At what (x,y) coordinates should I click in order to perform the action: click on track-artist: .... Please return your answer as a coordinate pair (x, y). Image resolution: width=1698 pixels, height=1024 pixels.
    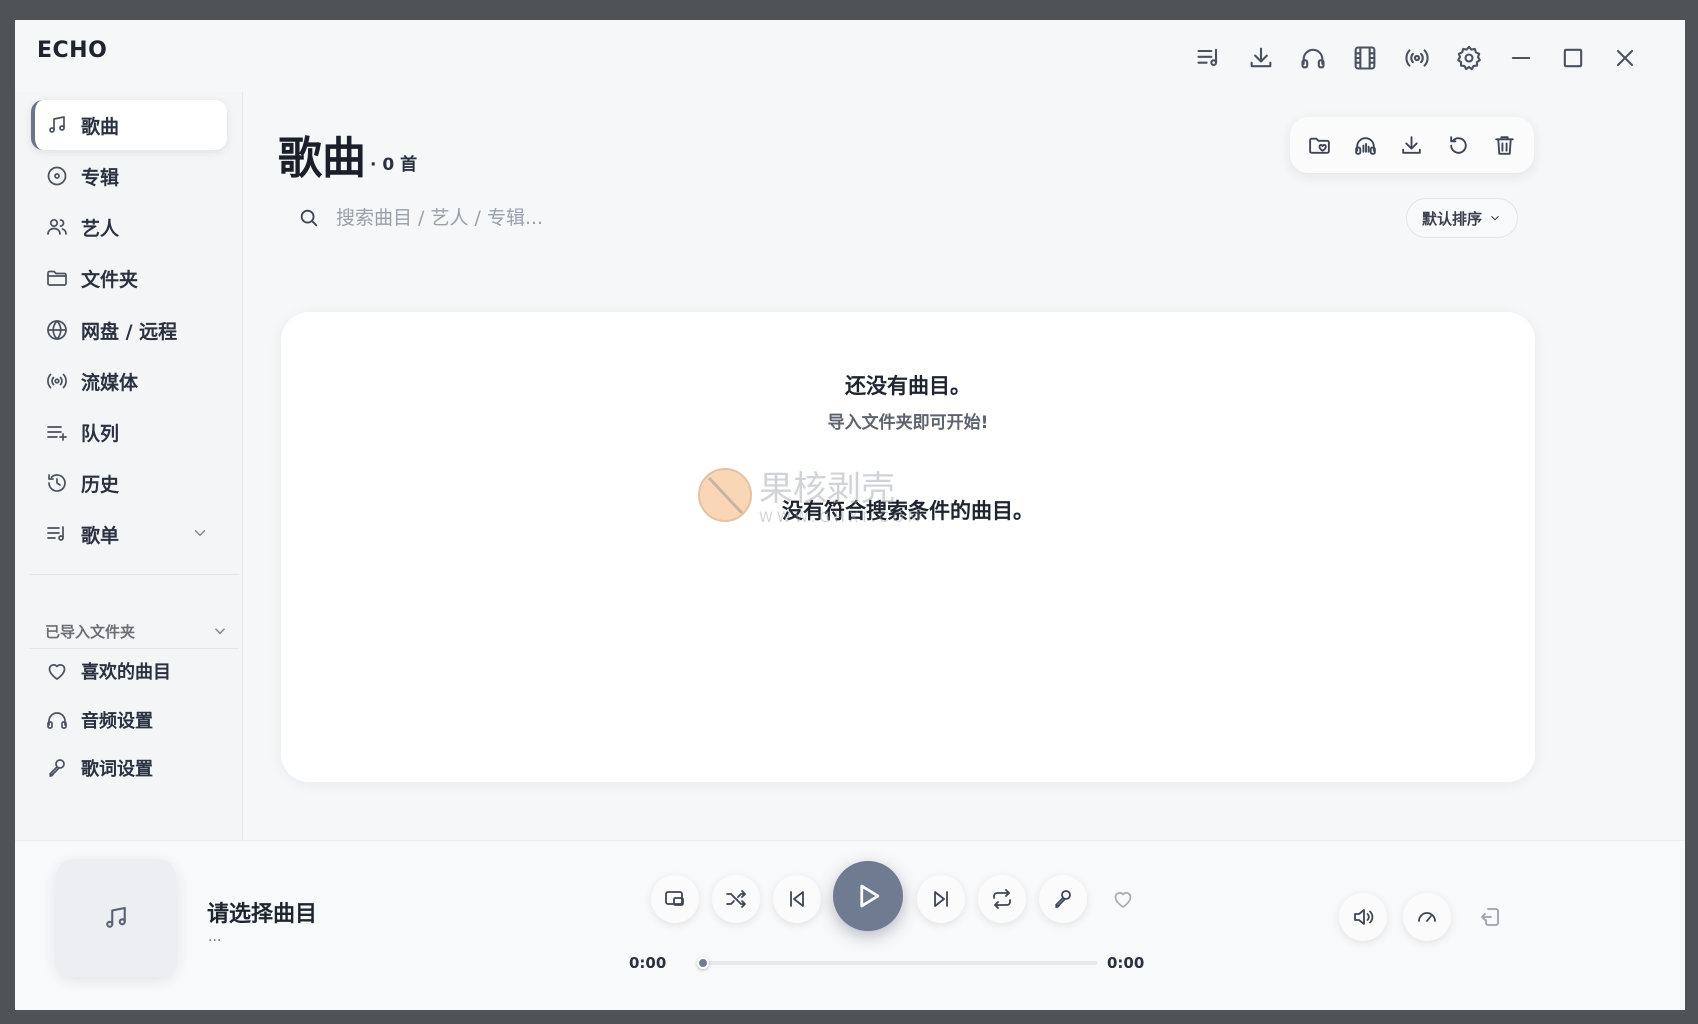
    Looking at the image, I should click on (215, 937).